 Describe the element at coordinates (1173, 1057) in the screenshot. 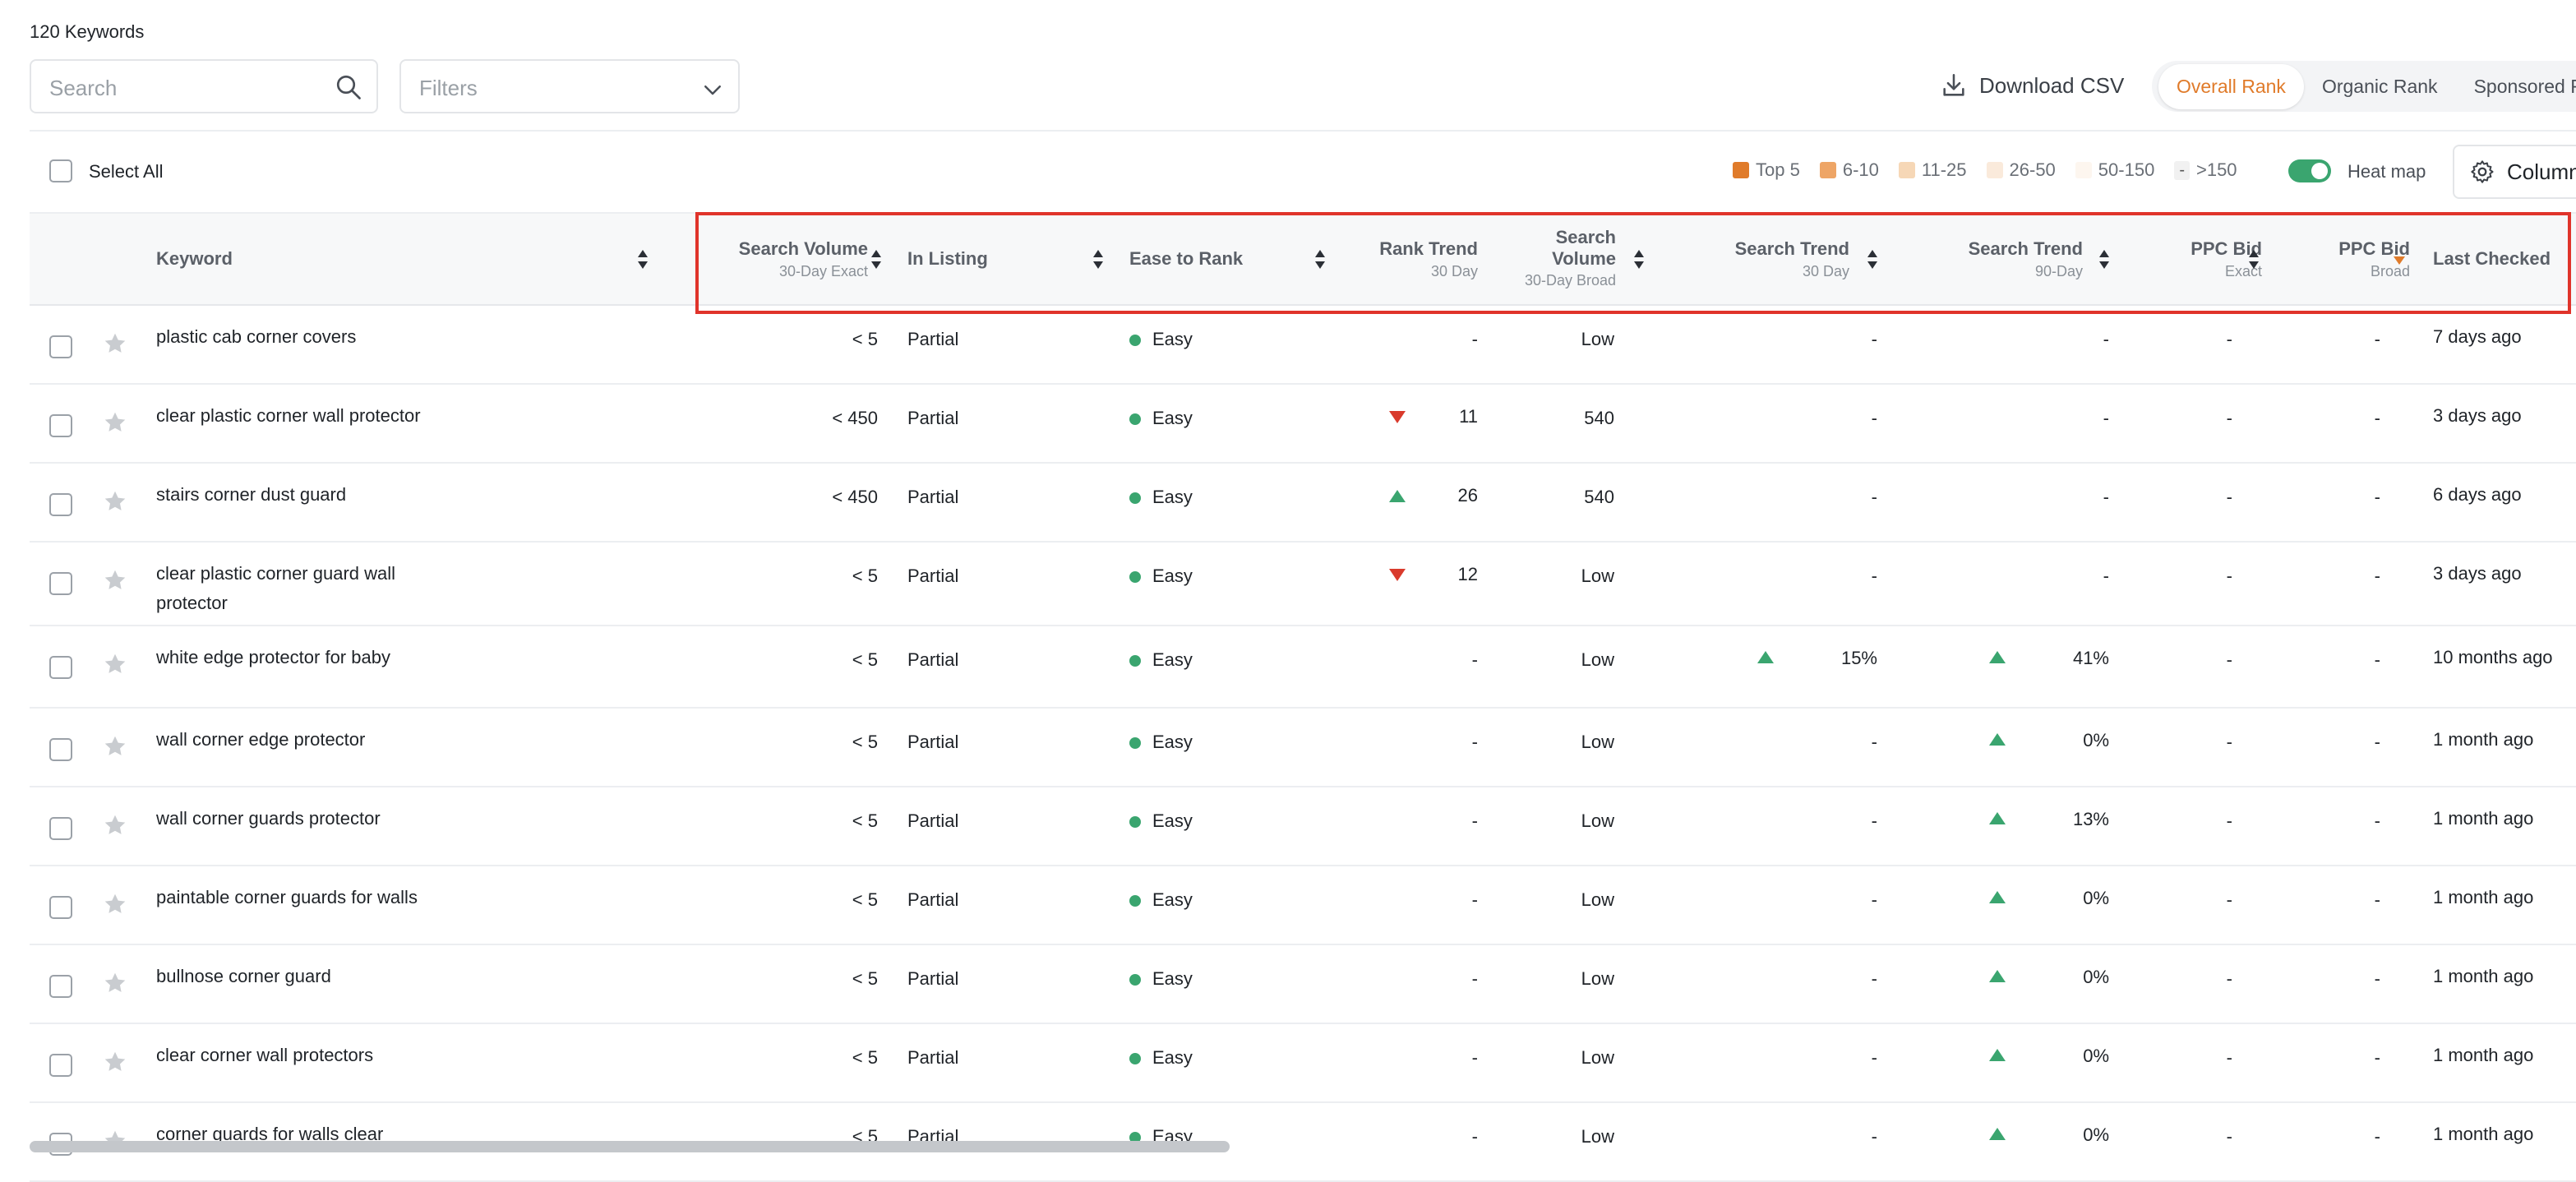

I see `ease-label: Easy` at that location.